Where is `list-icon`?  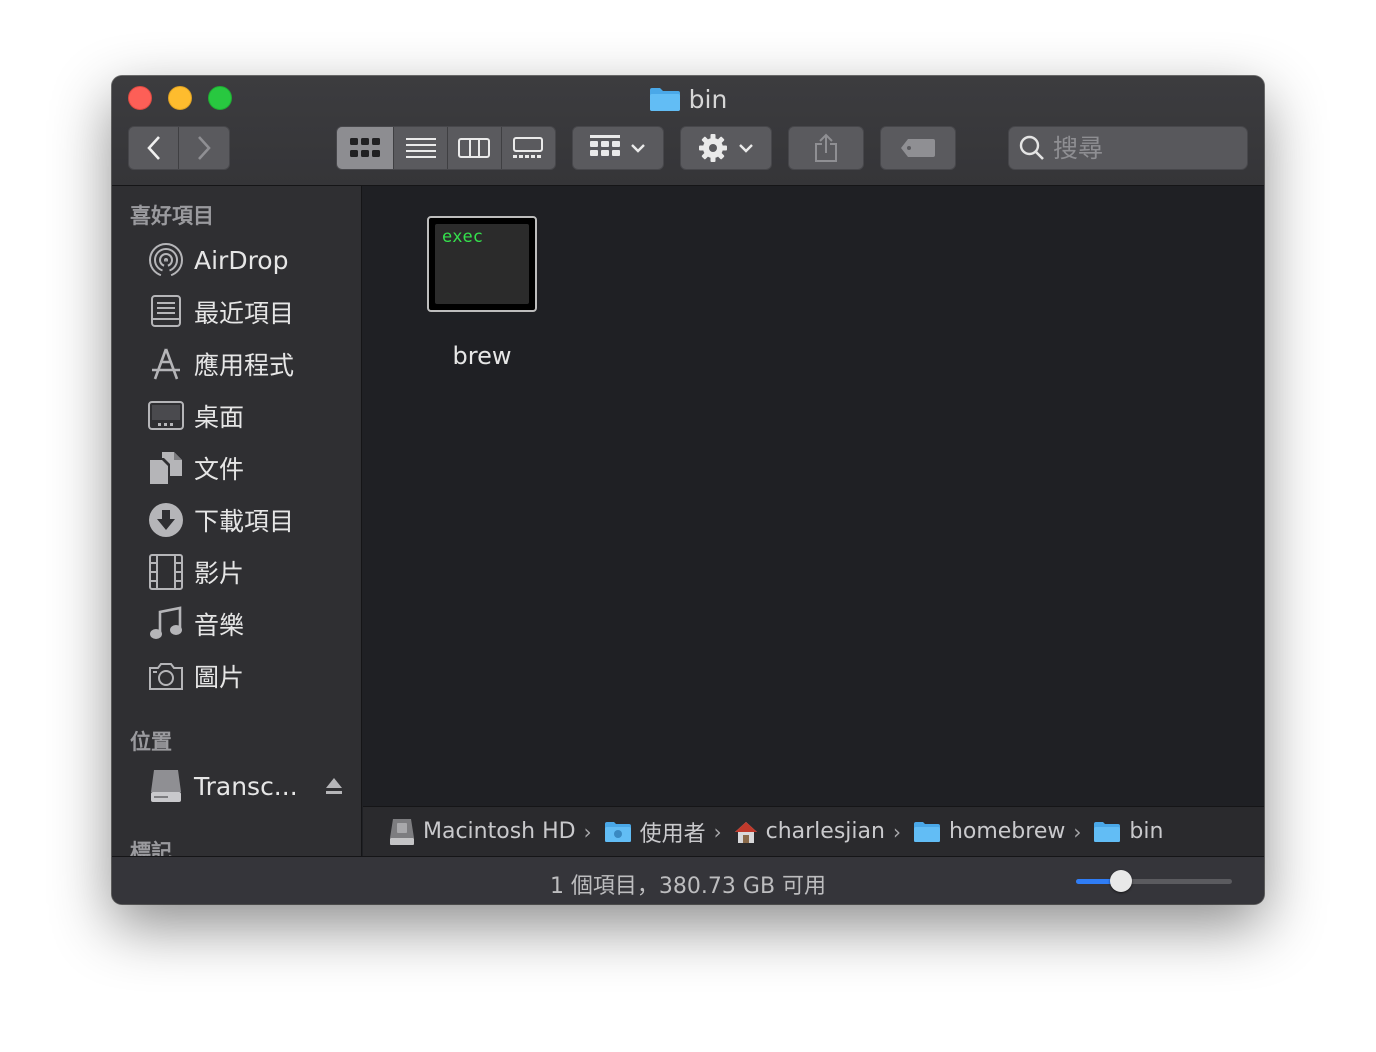 list-icon is located at coordinates (420, 148).